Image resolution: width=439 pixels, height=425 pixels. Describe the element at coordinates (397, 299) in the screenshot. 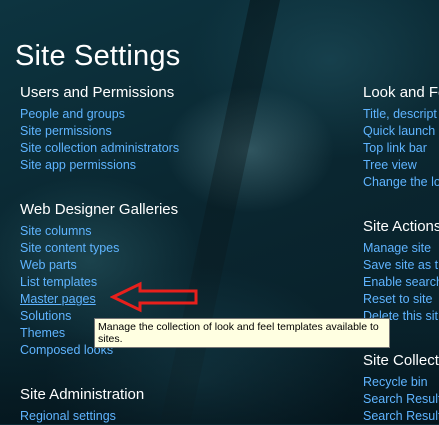

I see `link-reset-to-site-definition: Reset to site` at that location.